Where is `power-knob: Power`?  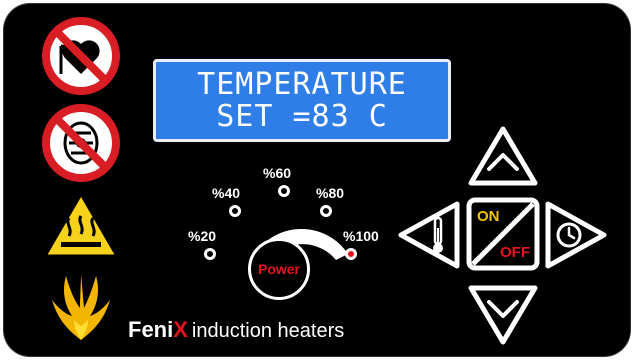
power-knob: Power is located at coordinates (279, 269).